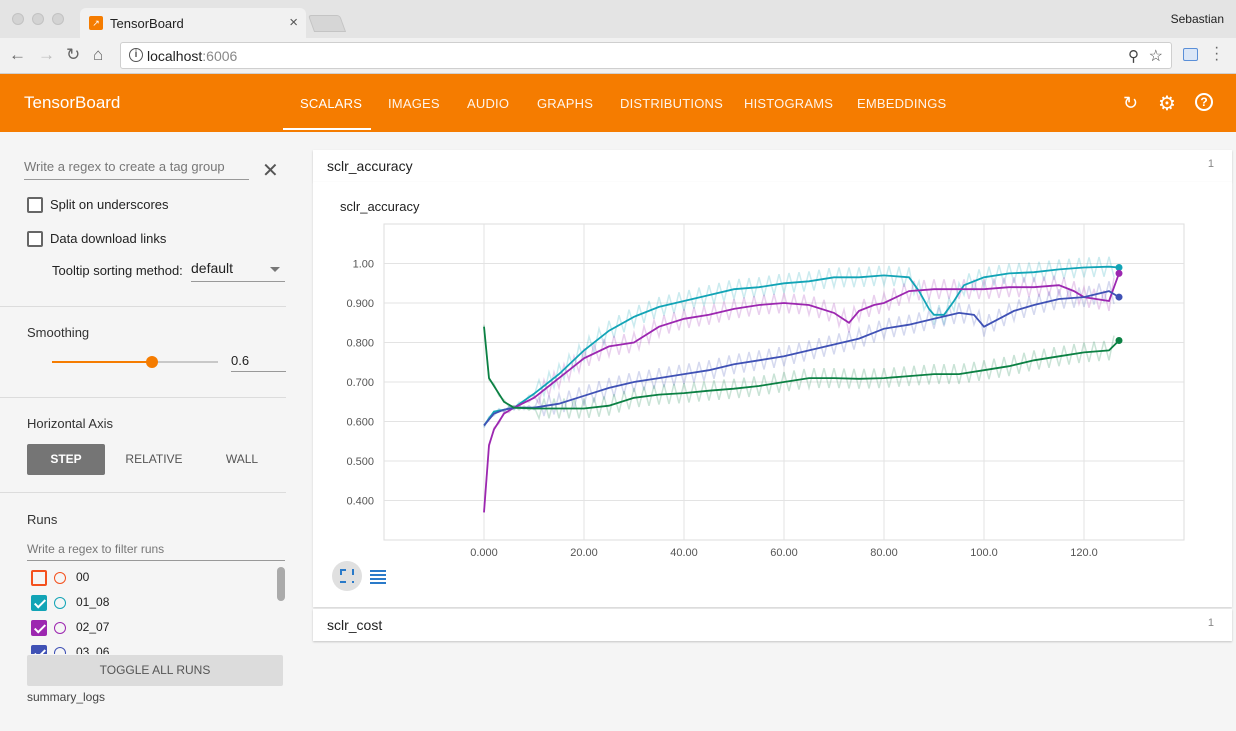 The height and width of the screenshot is (731, 1236). Describe the element at coordinates (293, 22) in the screenshot. I see `tab-close-icon: ×` at that location.